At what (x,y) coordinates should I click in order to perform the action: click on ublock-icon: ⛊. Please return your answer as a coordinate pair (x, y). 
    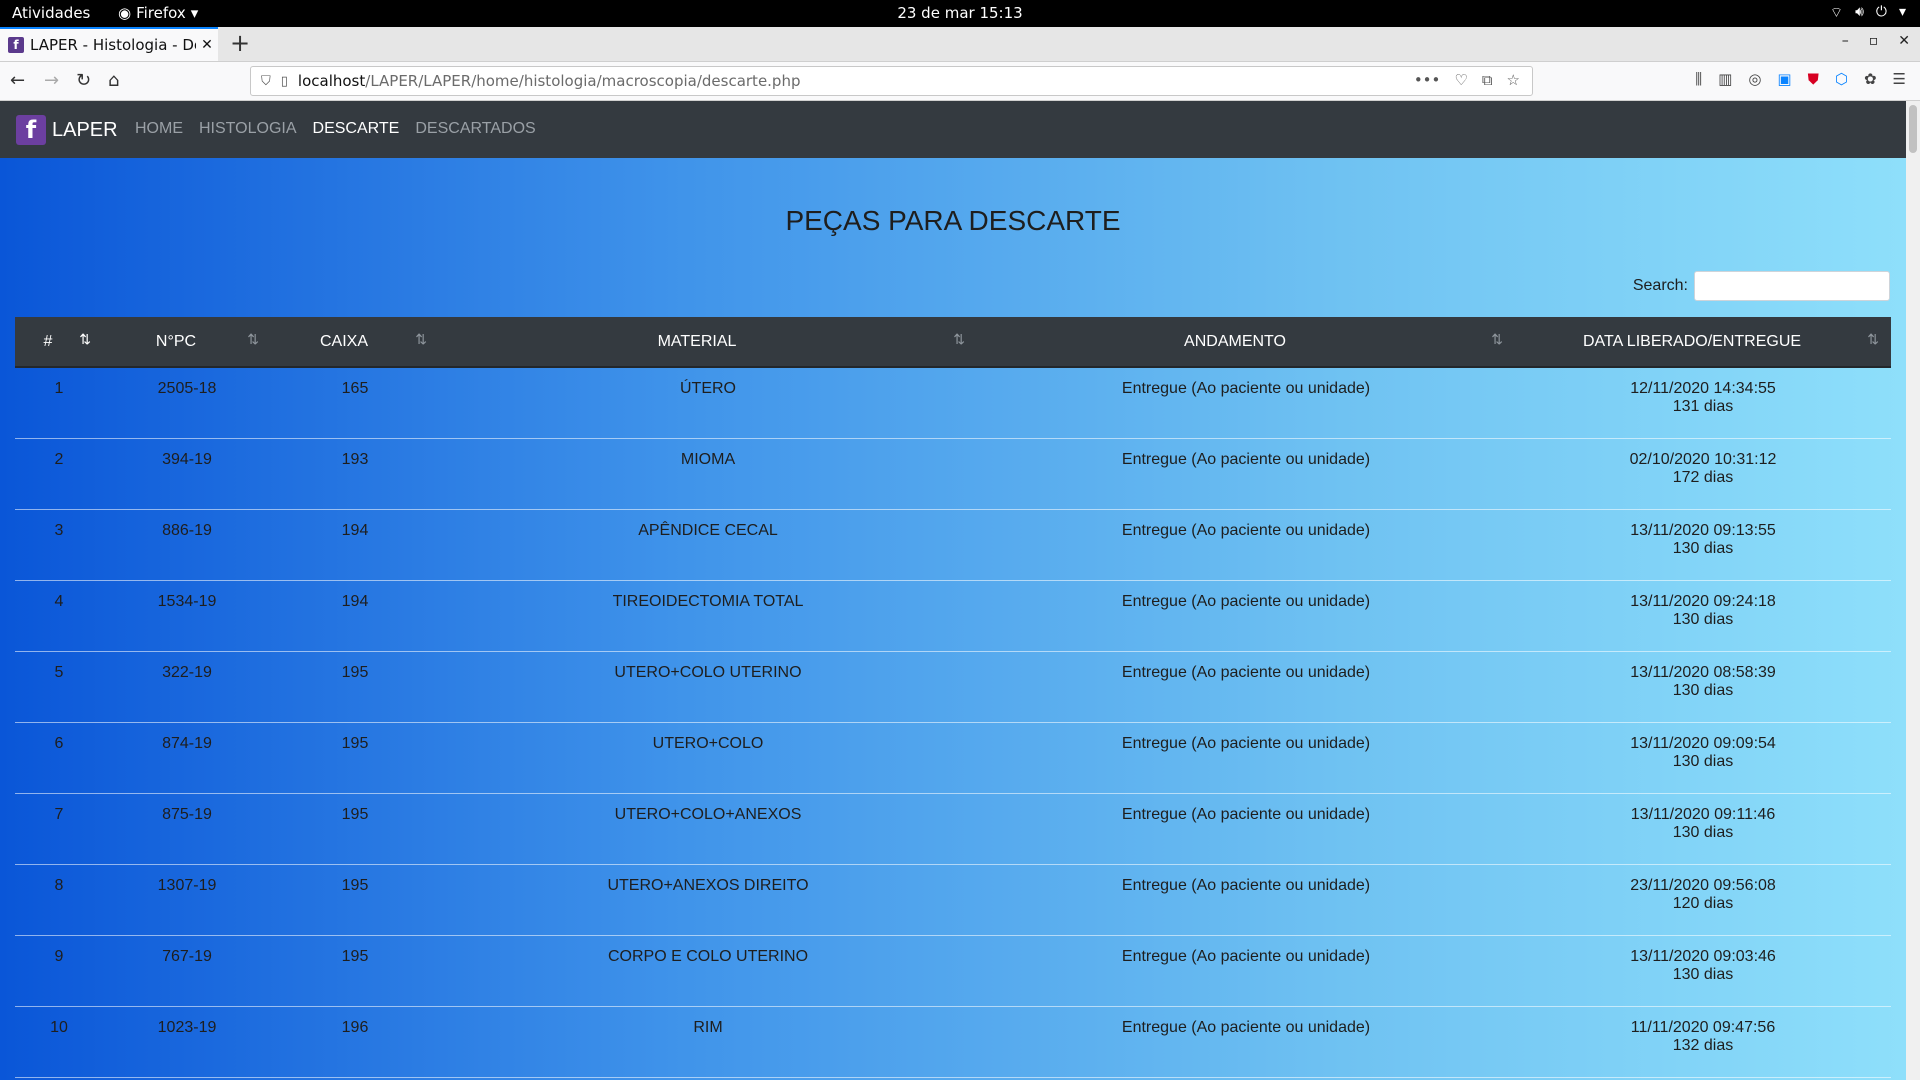
    Looking at the image, I should click on (1813, 79).